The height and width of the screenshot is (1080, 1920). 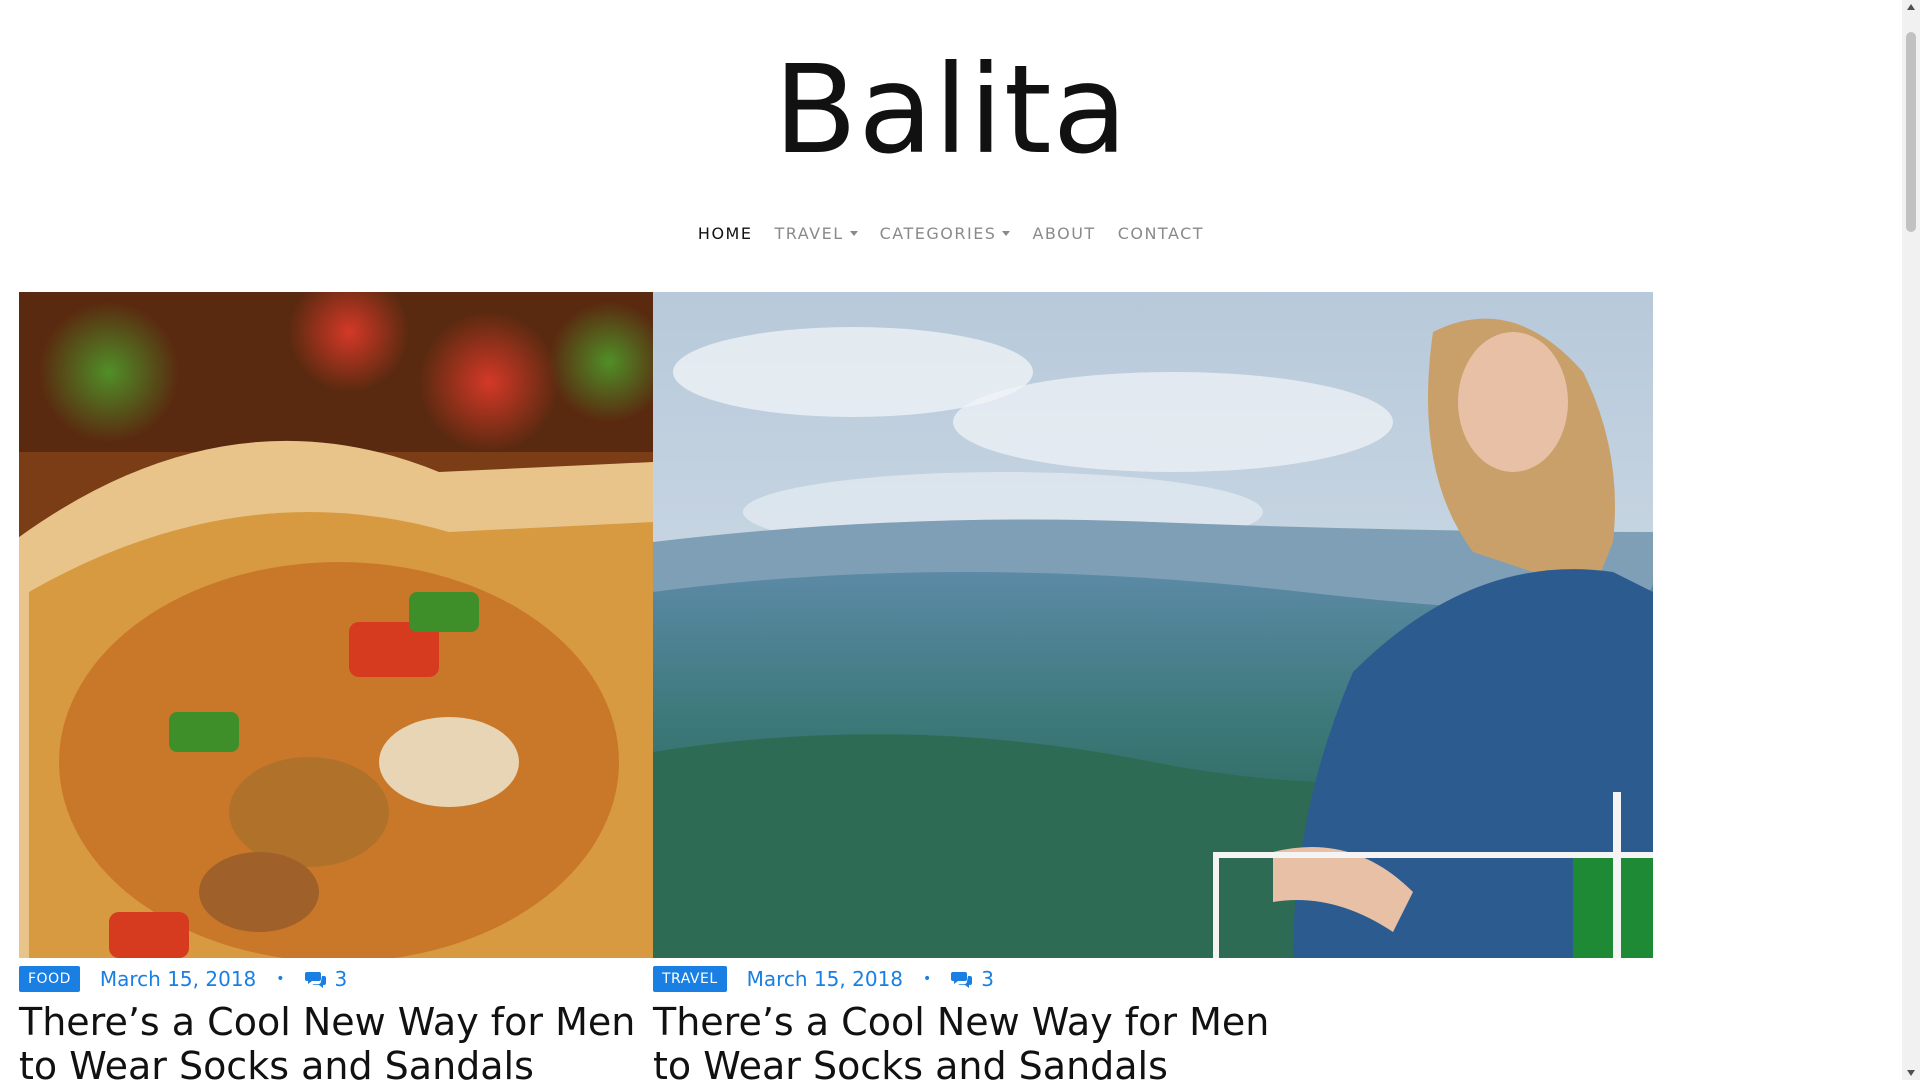 I want to click on nav-item-label: ABOUT, so click(x=1064, y=233).